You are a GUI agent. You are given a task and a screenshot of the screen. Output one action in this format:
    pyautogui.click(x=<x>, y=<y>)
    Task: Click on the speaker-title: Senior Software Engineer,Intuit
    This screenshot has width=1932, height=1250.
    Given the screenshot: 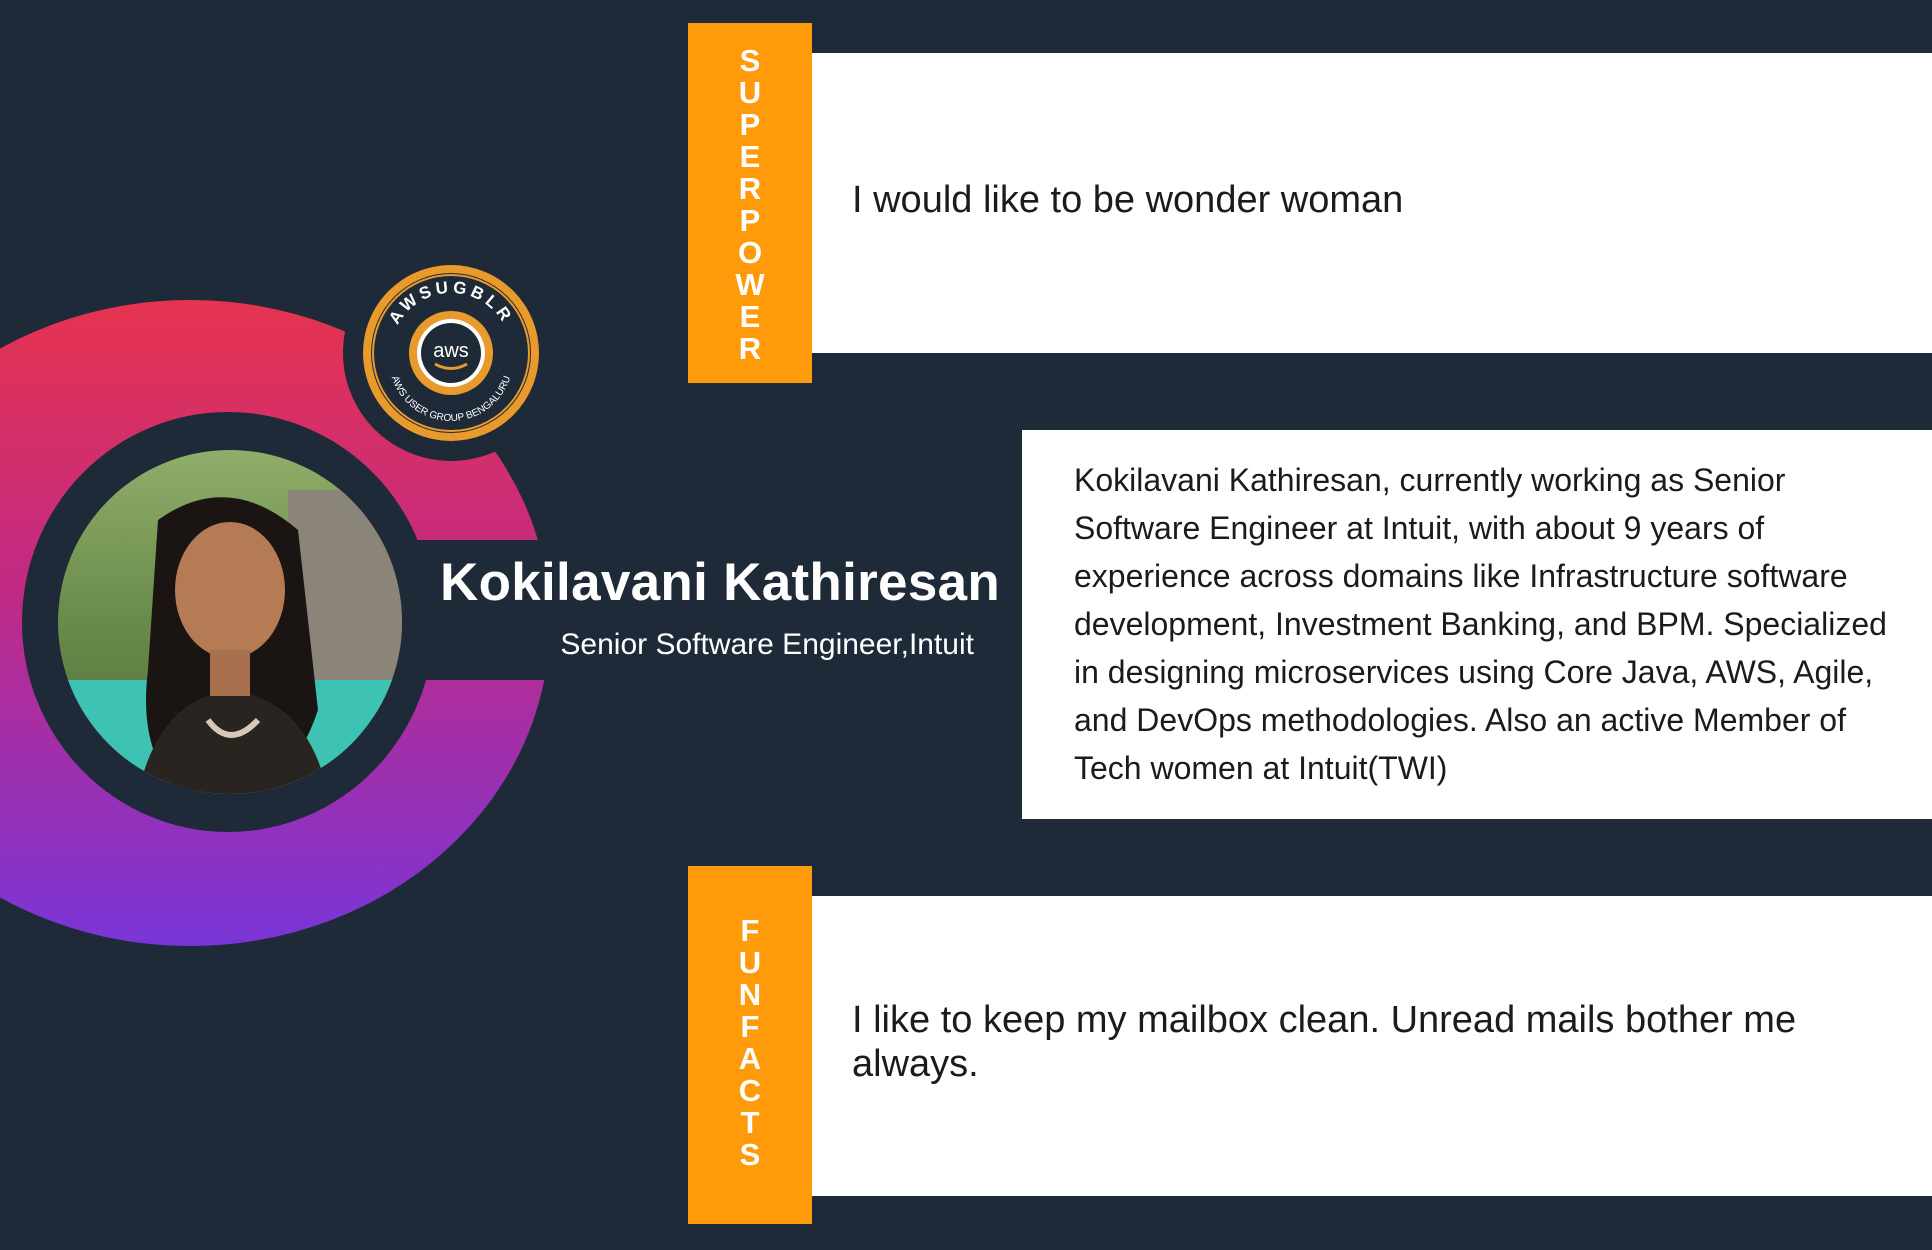 What is the action you would take?
    pyautogui.click(x=767, y=644)
    